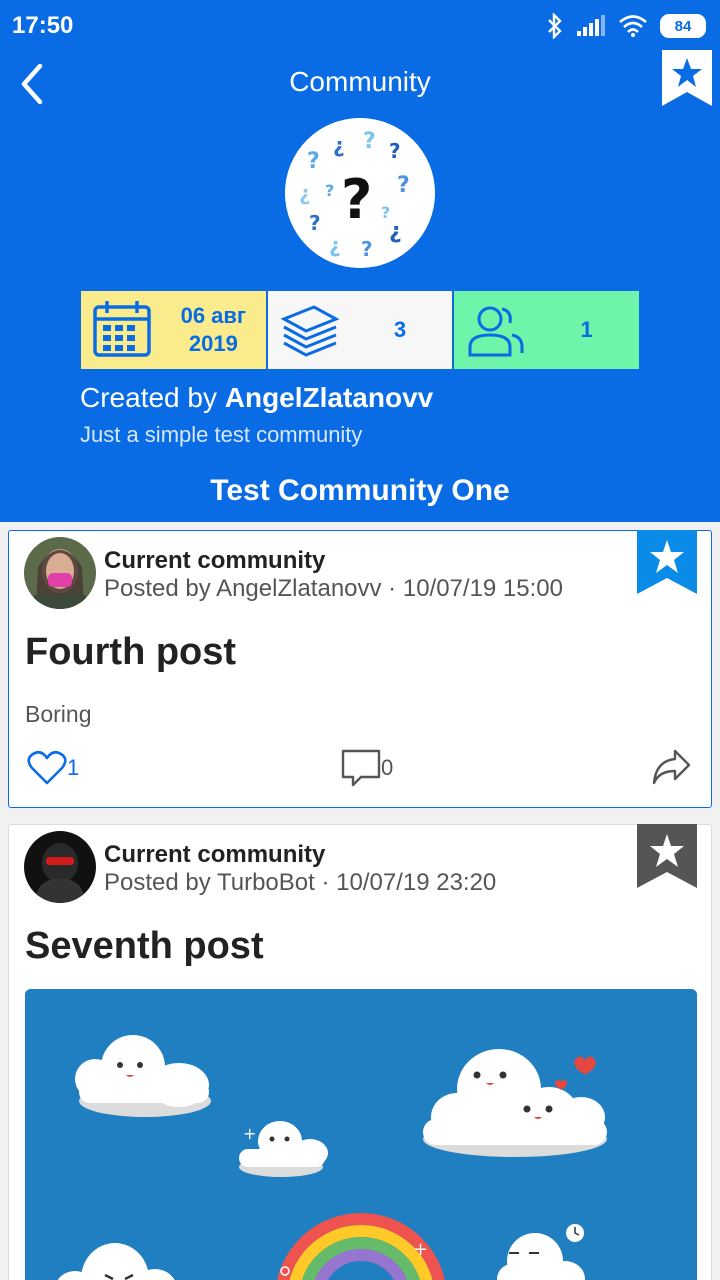 The image size is (720, 1280). I want to click on created-year: 2019, so click(213, 343).